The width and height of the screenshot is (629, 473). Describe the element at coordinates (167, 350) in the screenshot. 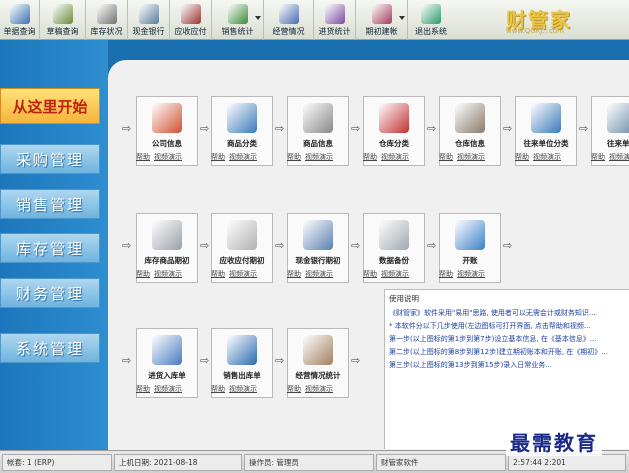

I see `purchase-in-icon` at that location.